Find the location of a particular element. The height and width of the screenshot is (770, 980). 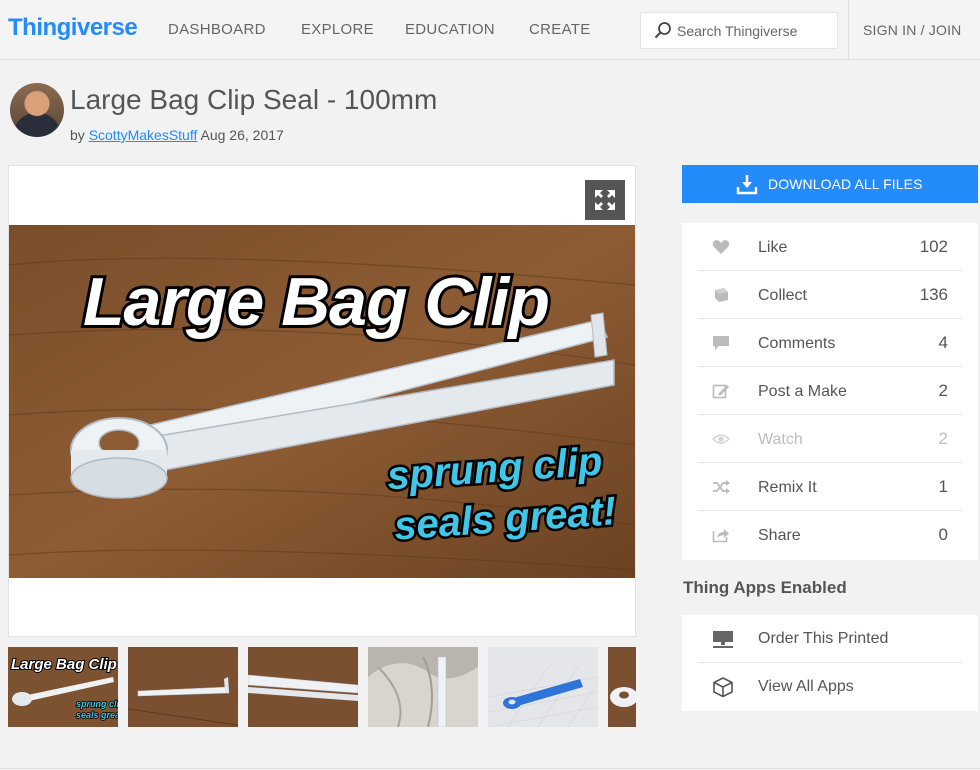

watch-label: Watch is located at coordinates (780, 439).